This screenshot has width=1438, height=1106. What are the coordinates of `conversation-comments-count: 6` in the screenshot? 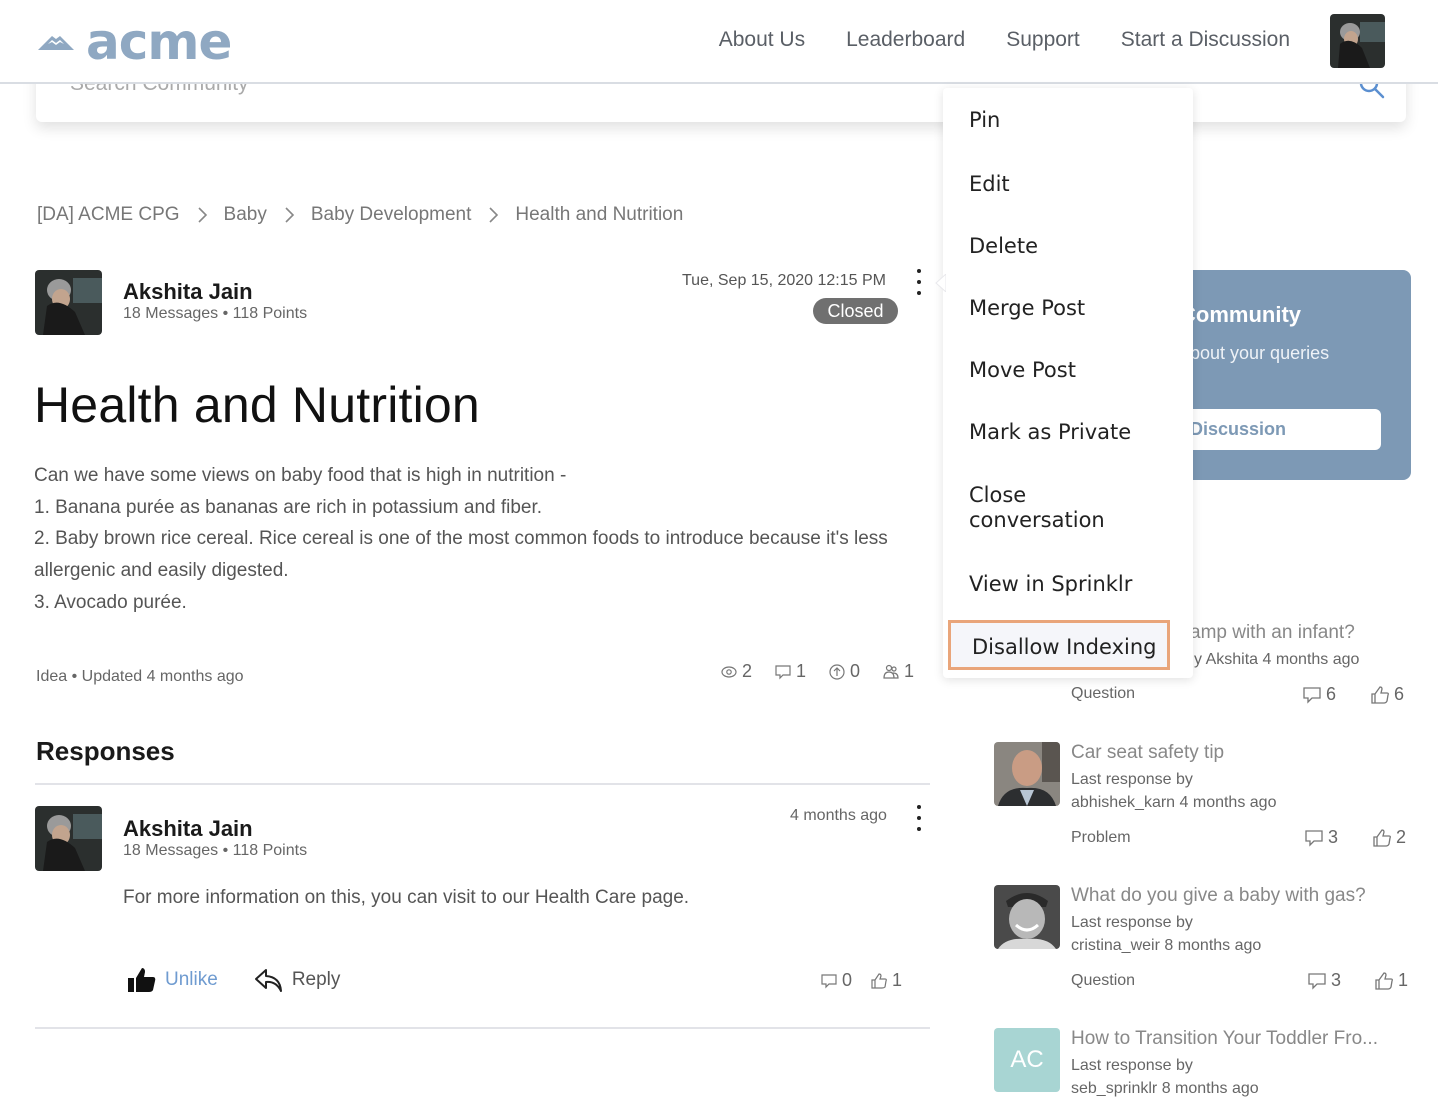 It's located at (1331, 694).